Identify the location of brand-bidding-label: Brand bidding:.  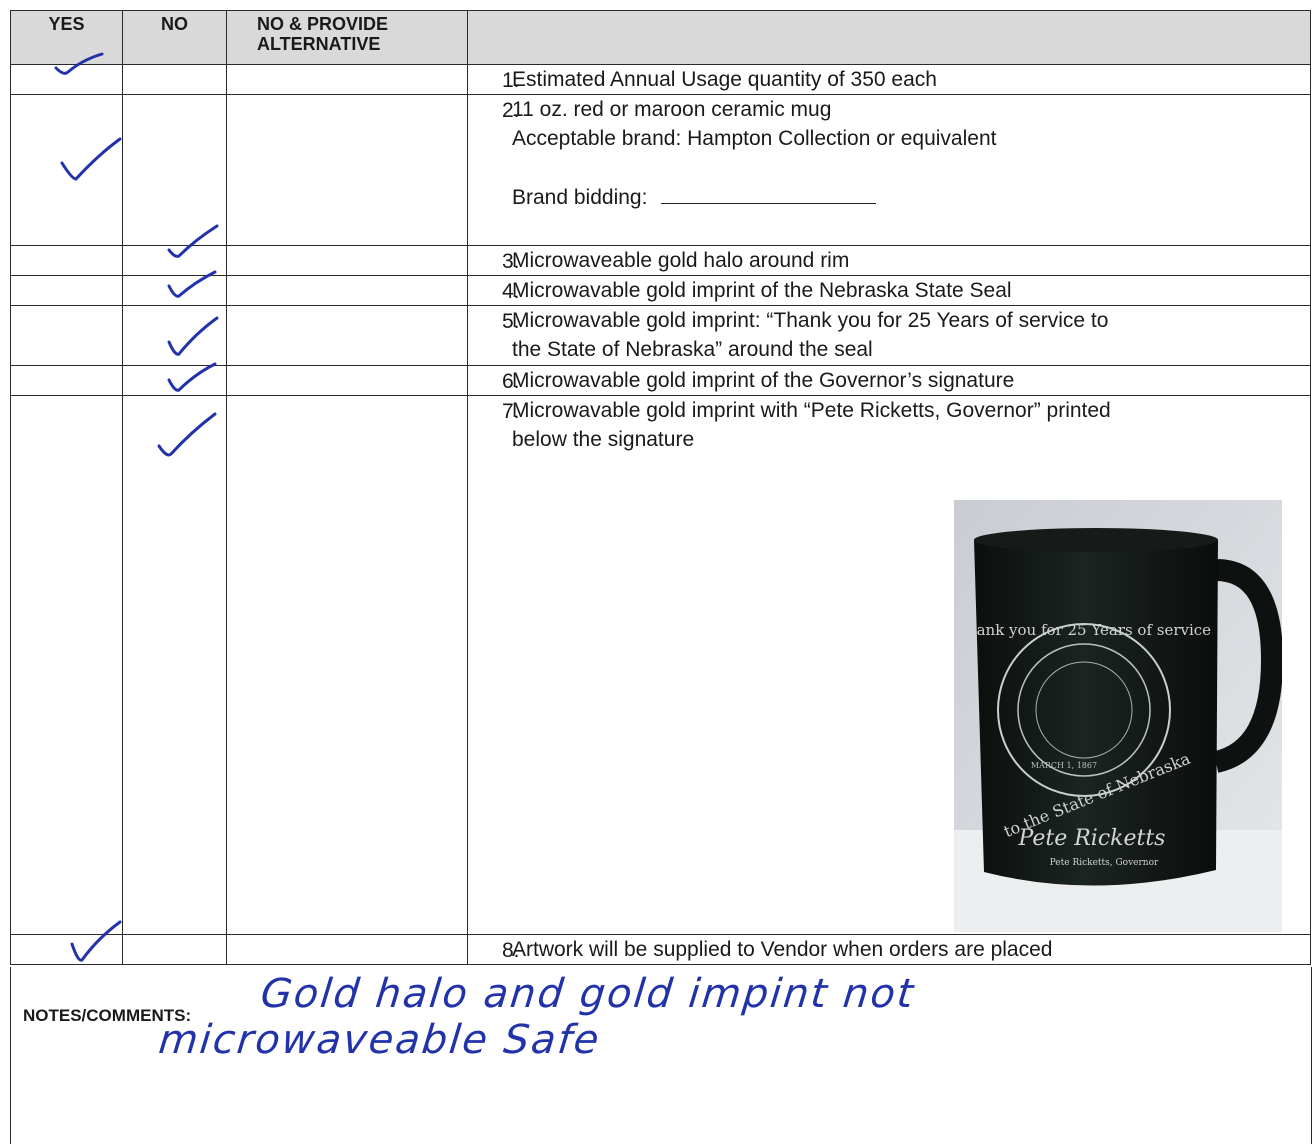
(580, 197).